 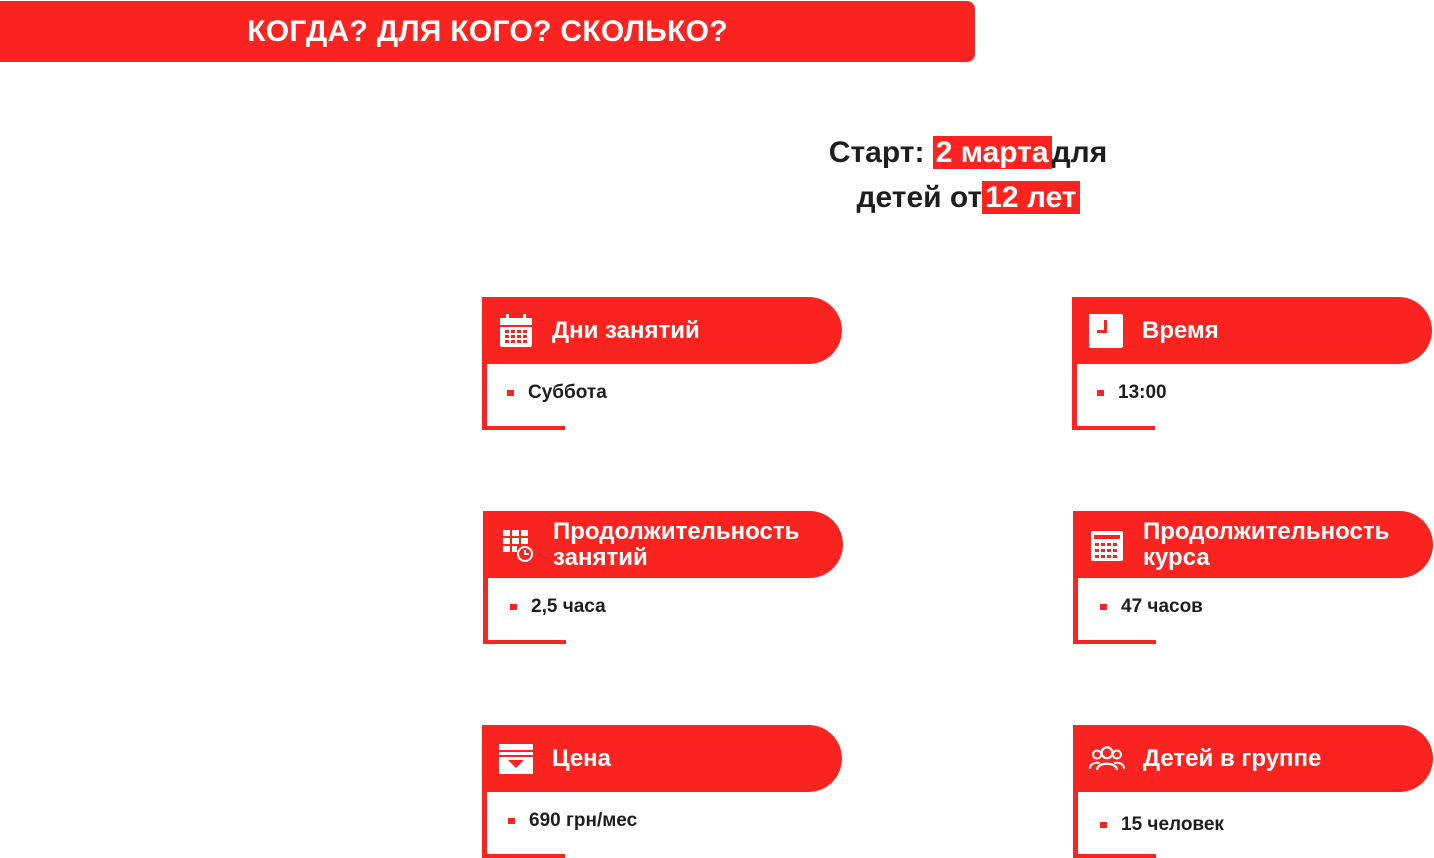 What do you see at coordinates (1252, 330) in the screenshot?
I see `card-header: Время` at bounding box center [1252, 330].